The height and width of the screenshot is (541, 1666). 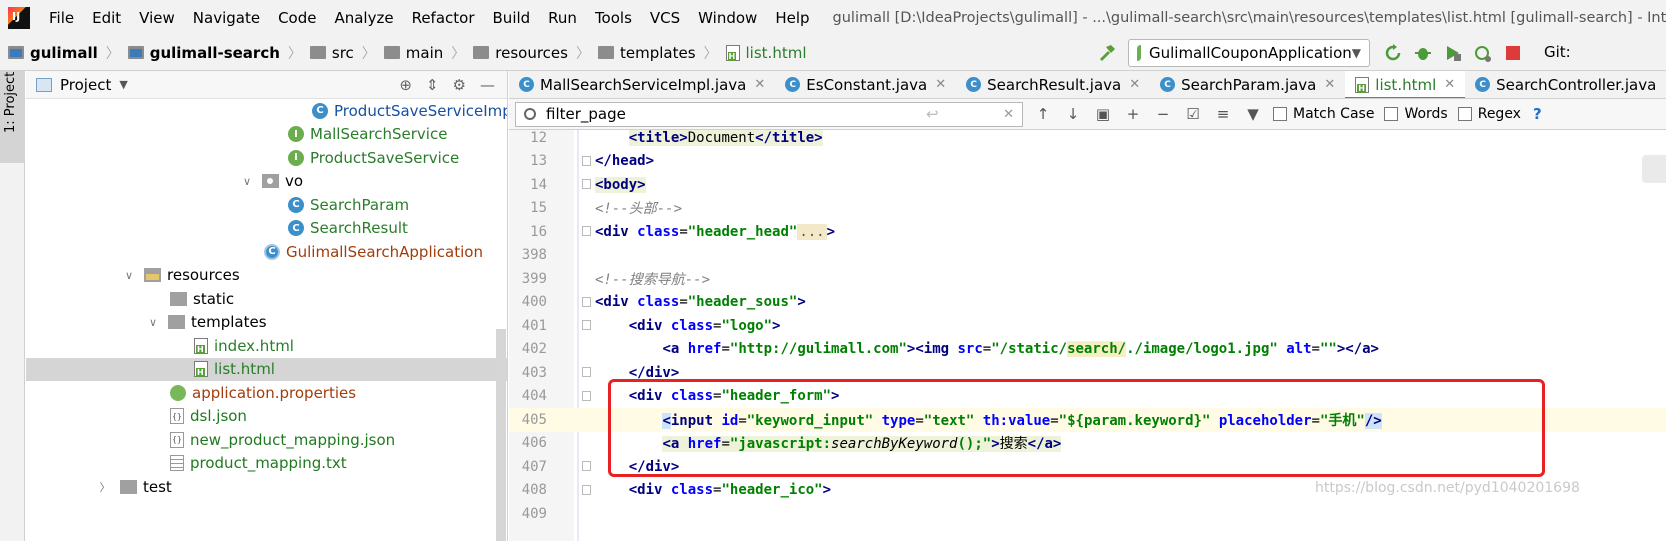 I want to click on browser-preview-icon, so click(x=1654, y=169).